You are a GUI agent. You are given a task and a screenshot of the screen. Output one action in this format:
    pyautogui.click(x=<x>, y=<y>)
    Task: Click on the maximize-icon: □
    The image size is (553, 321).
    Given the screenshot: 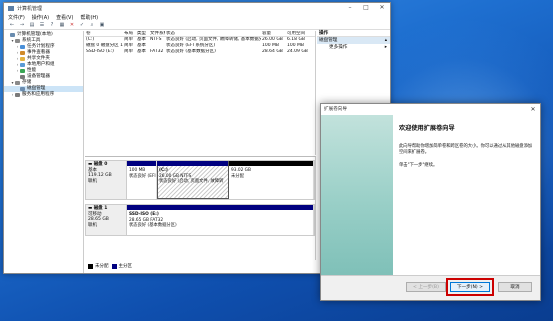 What is the action you would take?
    pyautogui.click(x=366, y=8)
    